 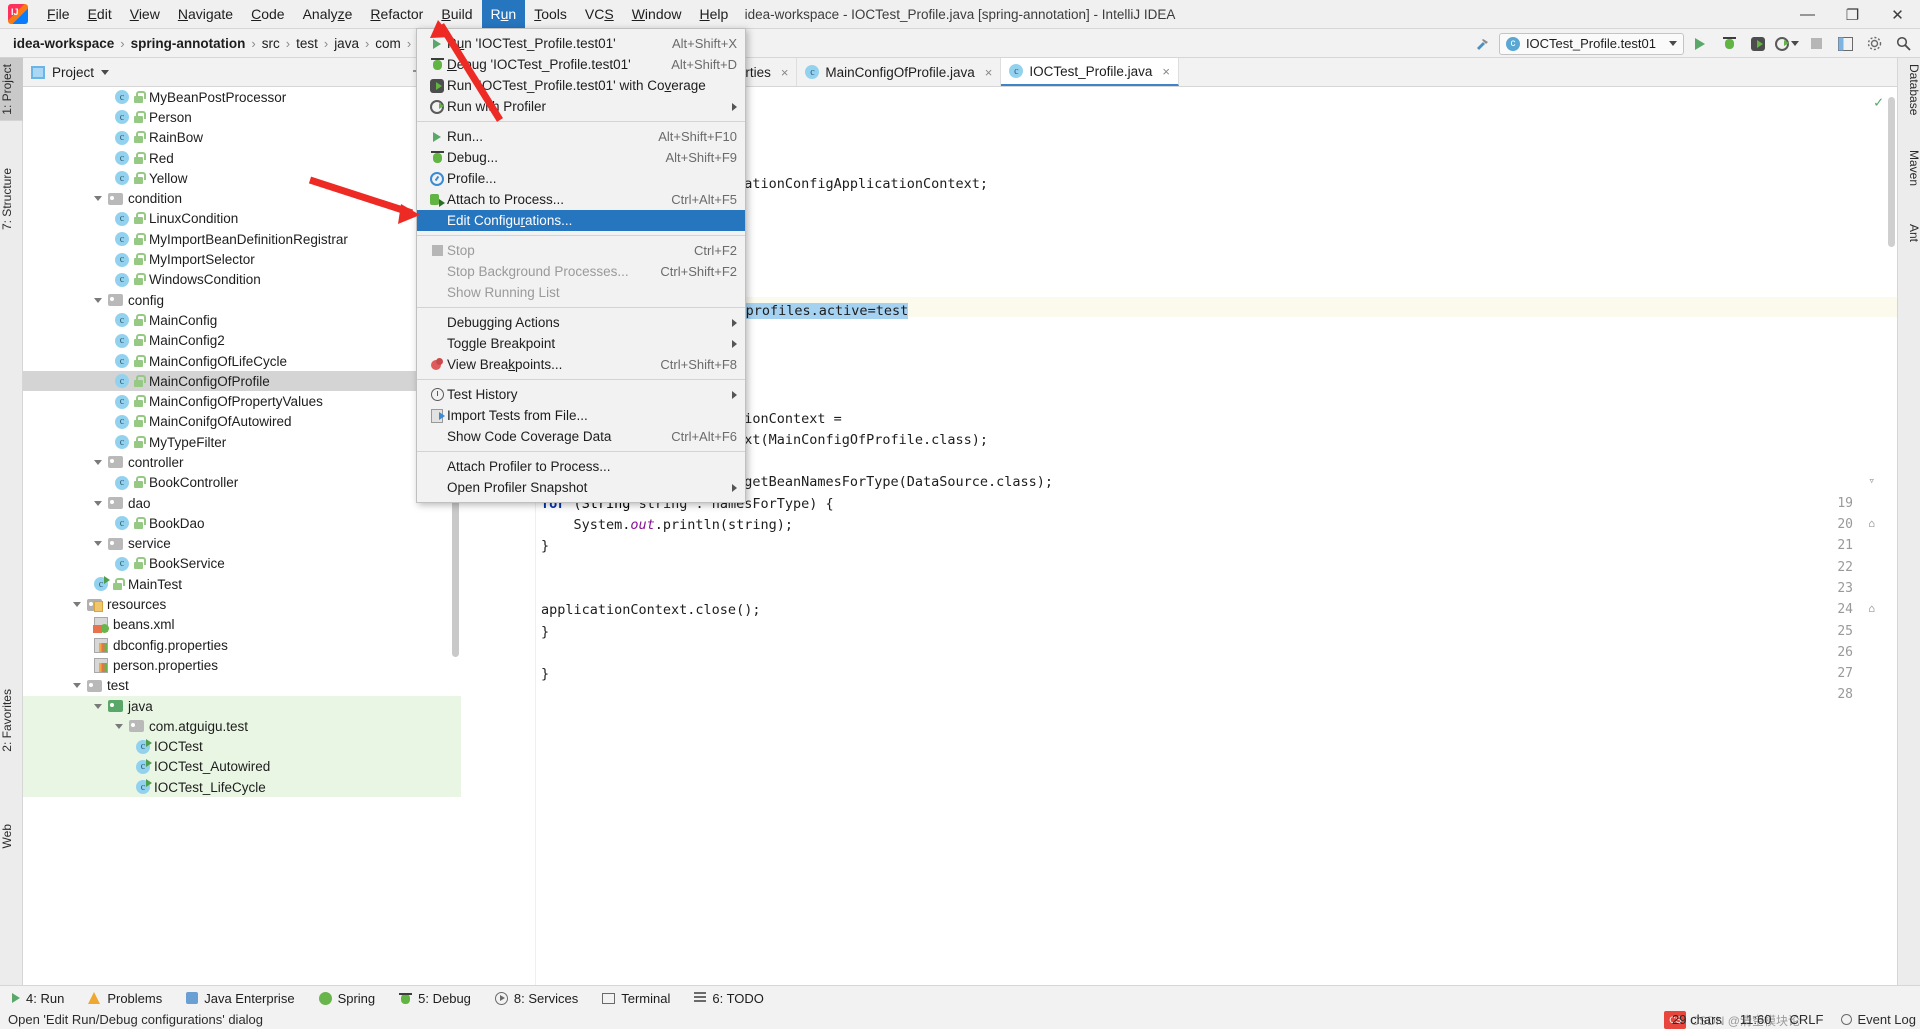 I want to click on menu-view: View, so click(x=145, y=14).